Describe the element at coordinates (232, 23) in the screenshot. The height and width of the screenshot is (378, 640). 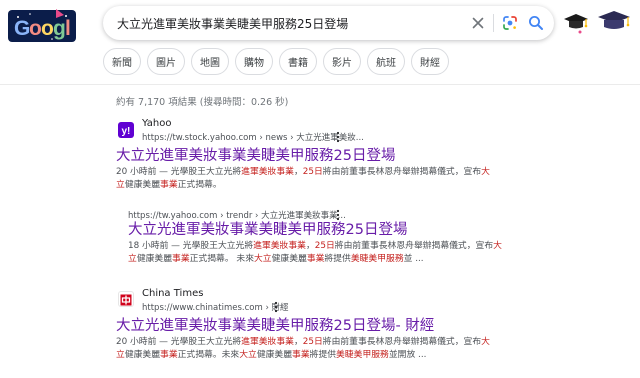
I see `search-input: 大立光進軍美妝事業美睫美甲服務25日登場` at that location.